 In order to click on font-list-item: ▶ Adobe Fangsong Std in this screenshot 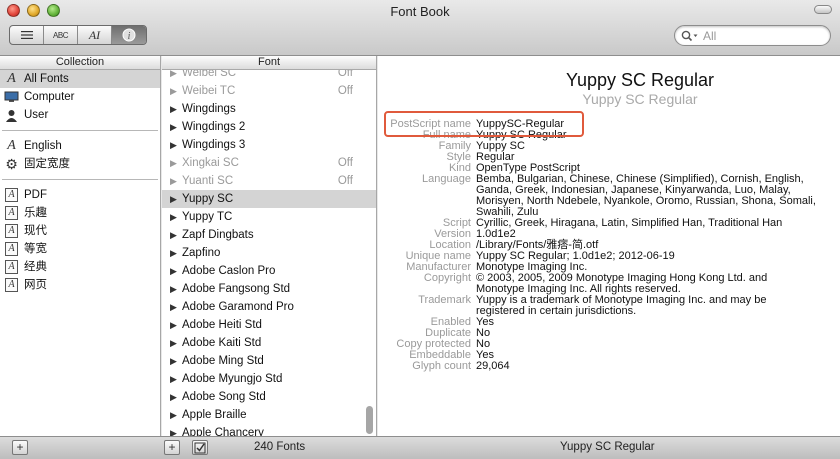, I will do `click(269, 289)`.